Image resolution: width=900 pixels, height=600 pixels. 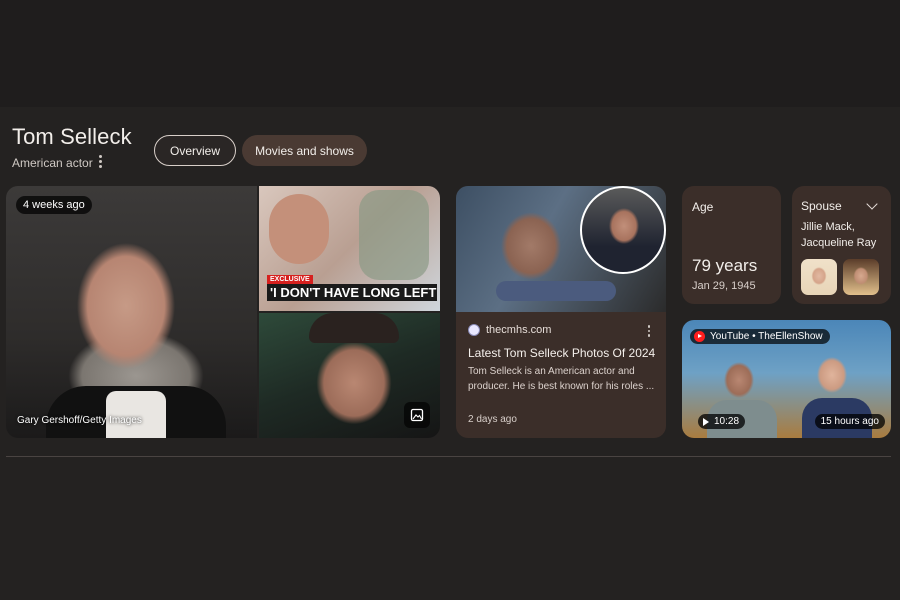 I want to click on spouse-card: Spouse Jillie Mack, Jacqueline Ray, so click(x=841, y=245).